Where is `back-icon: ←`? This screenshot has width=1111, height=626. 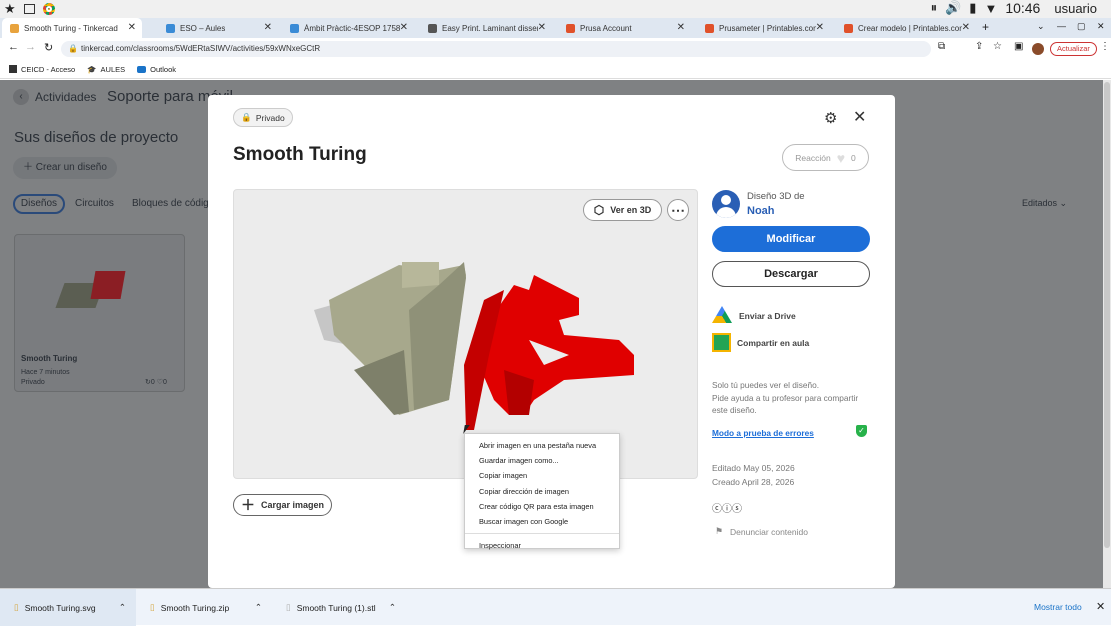 back-icon: ← is located at coordinates (13, 47).